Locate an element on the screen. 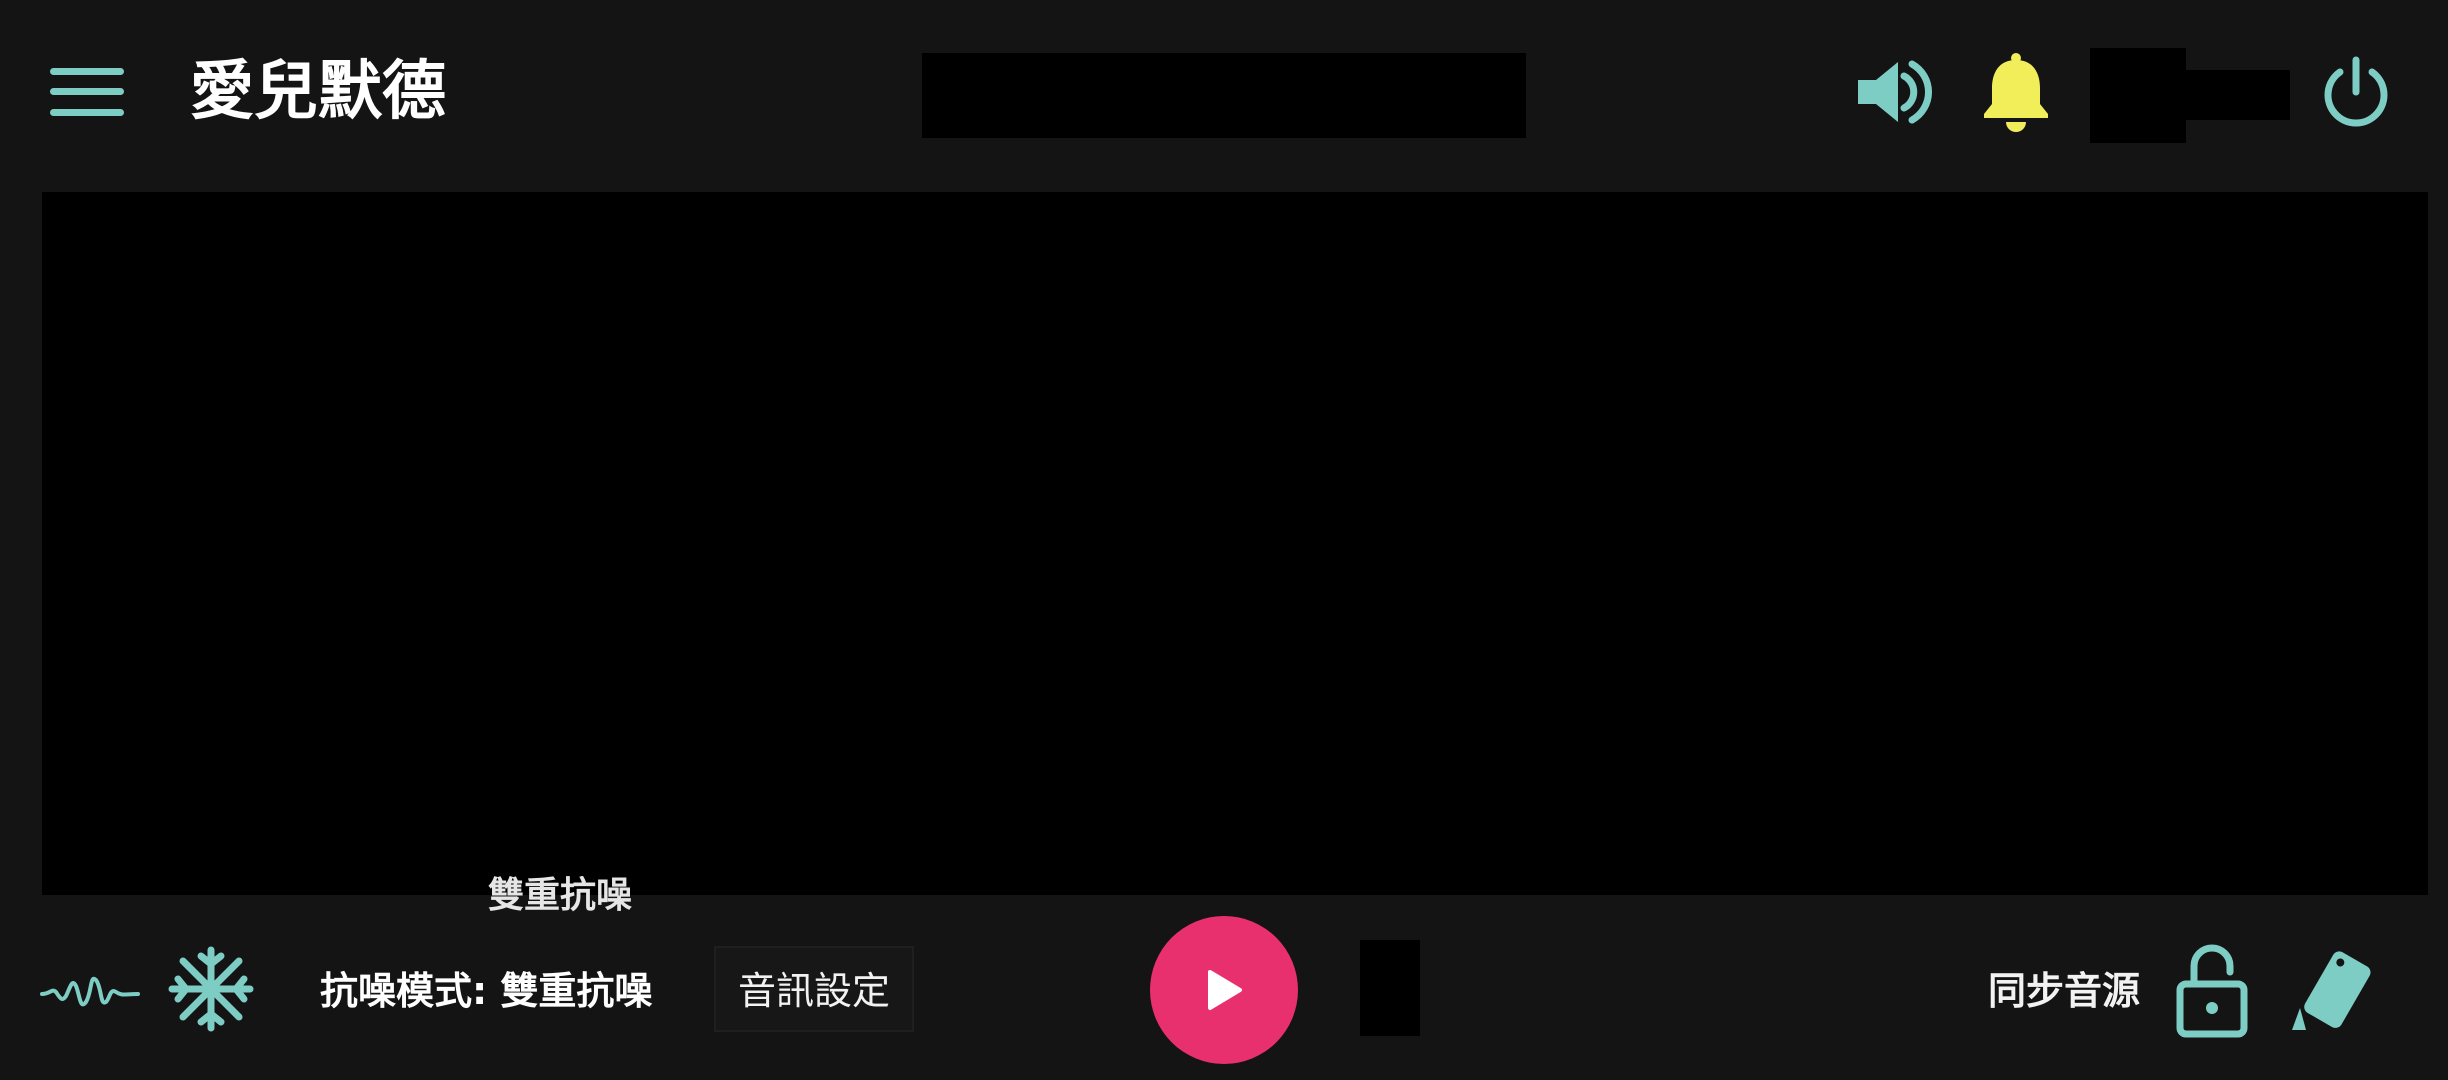  bell-icon is located at coordinates (2016, 92).